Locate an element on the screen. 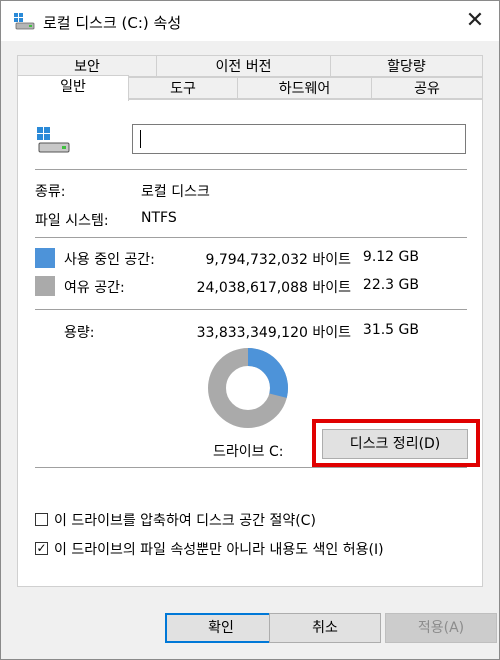 The width and height of the screenshot is (500, 660). tab-tools: 도구 is located at coordinates (183, 88).